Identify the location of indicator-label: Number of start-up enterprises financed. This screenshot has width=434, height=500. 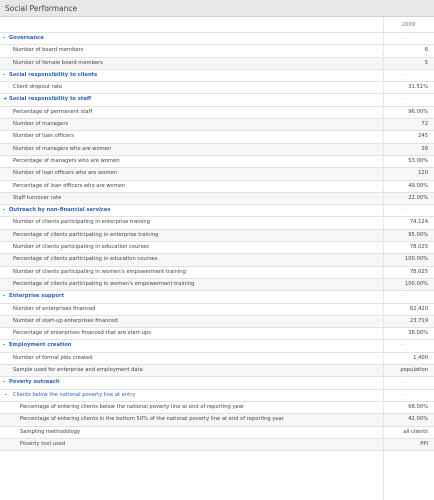
(65, 320).